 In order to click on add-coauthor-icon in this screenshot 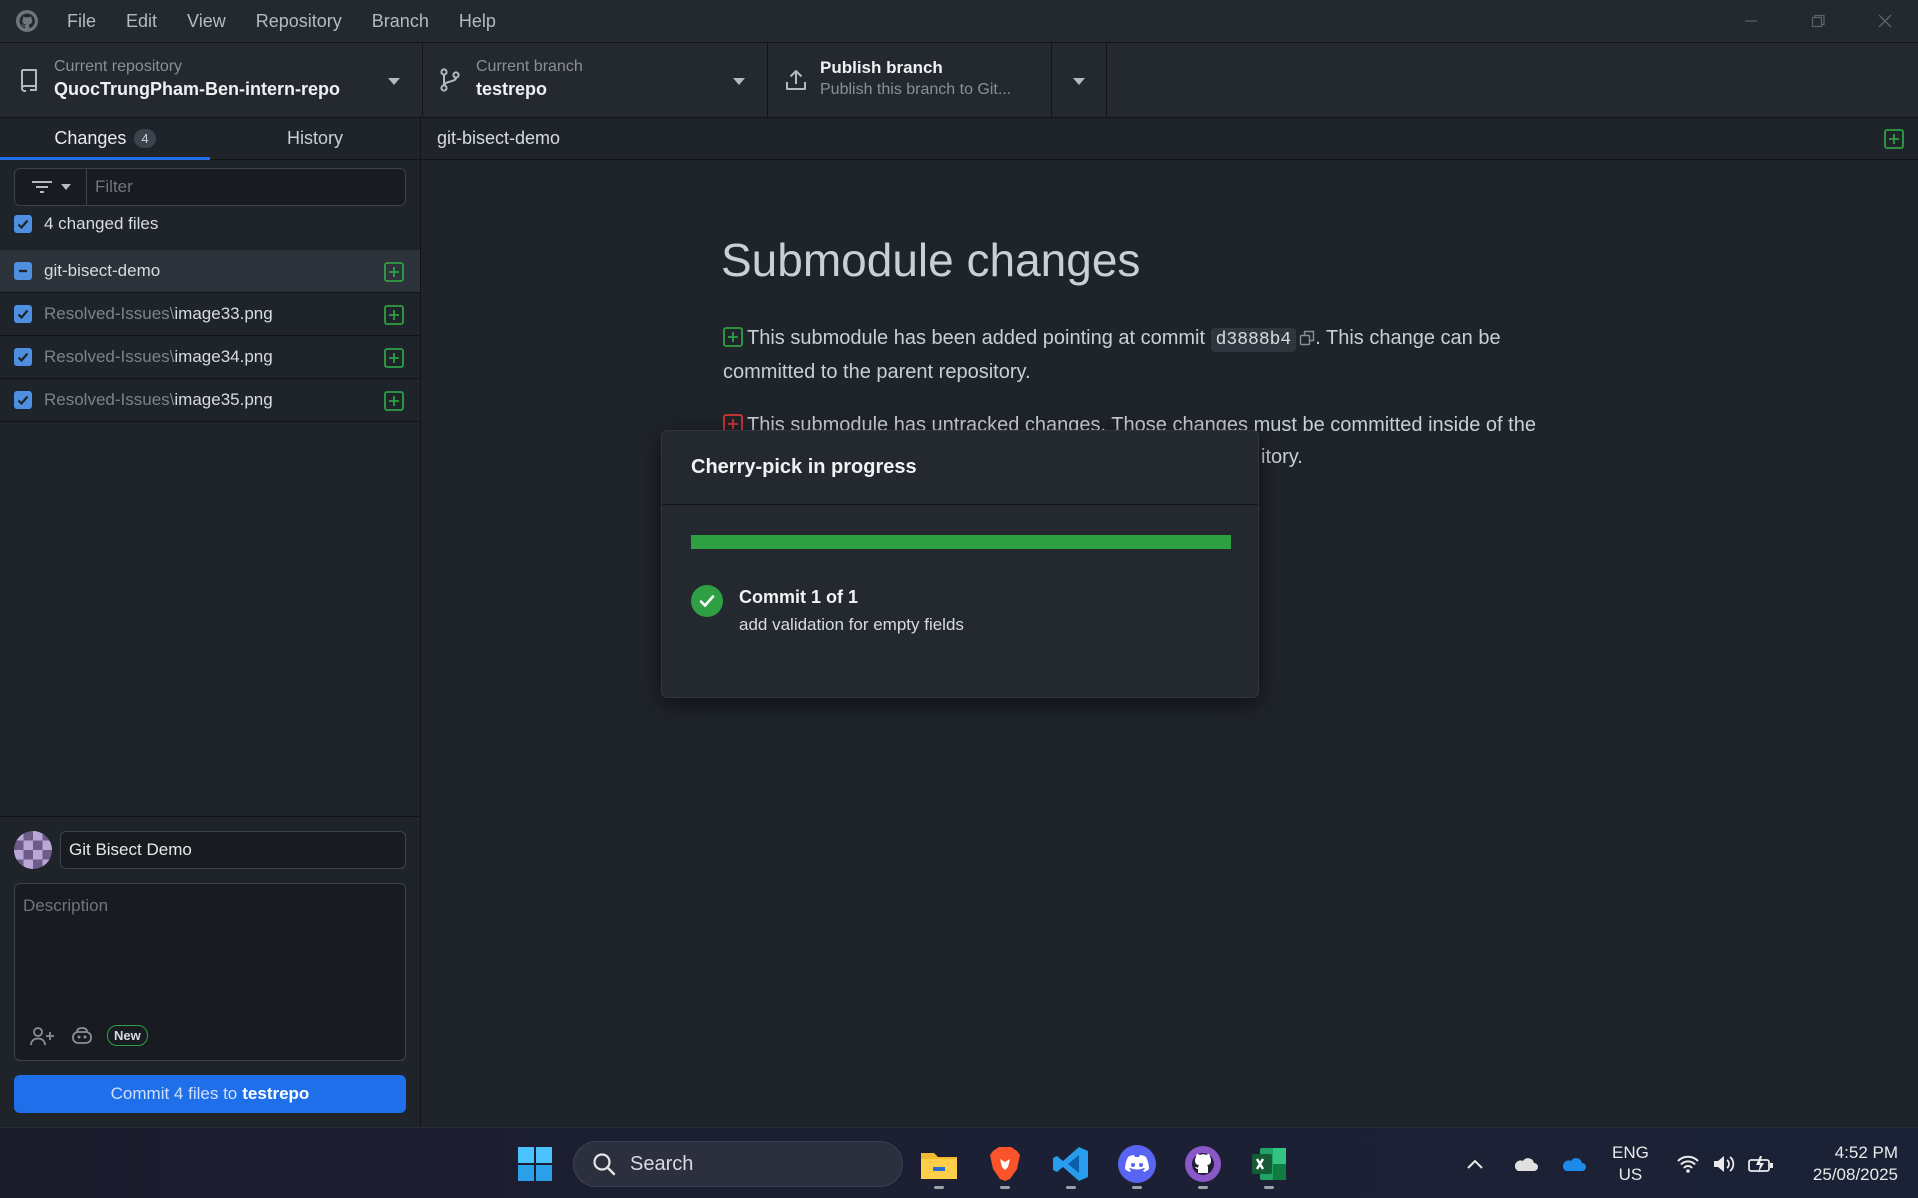, I will do `click(43, 1036)`.